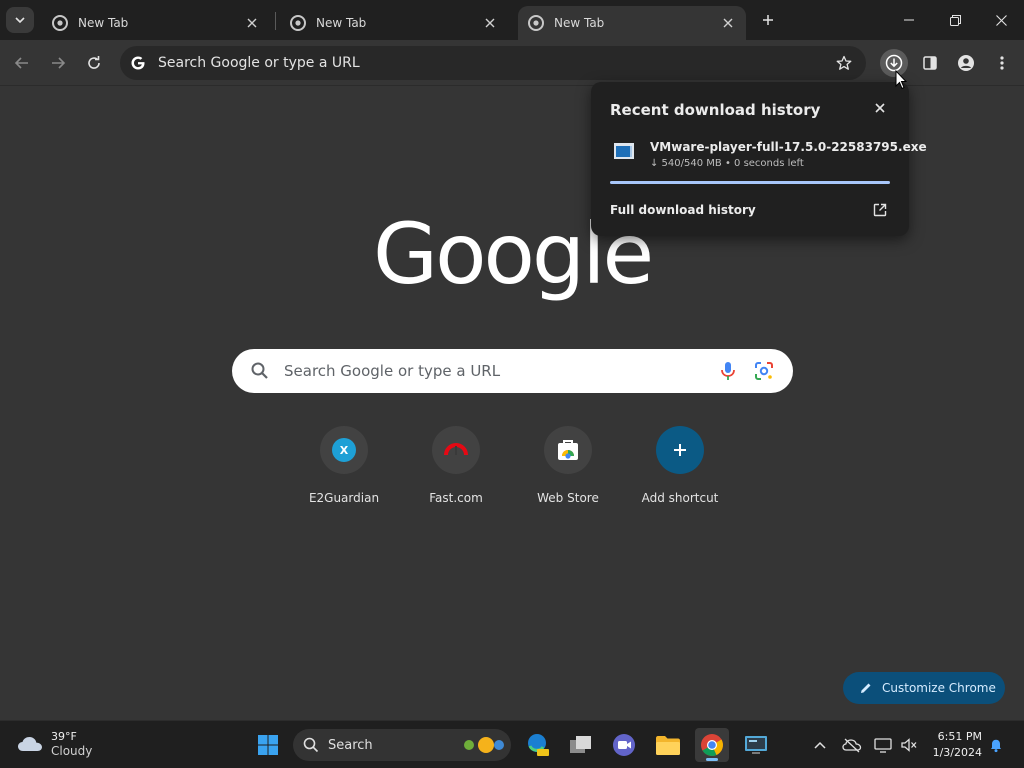  I want to click on weather-condition: Cloudy, so click(72, 751).